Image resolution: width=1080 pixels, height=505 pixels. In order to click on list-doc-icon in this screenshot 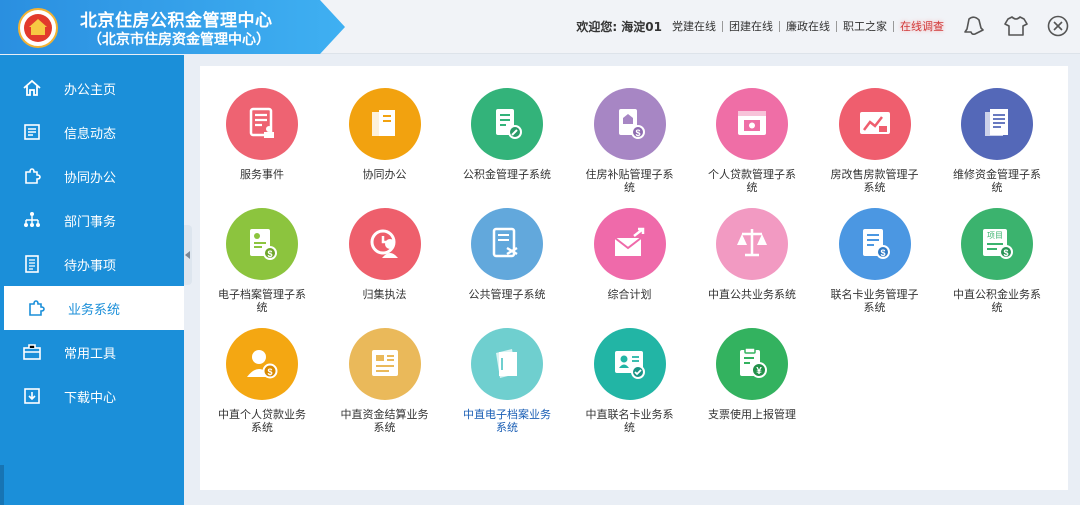, I will do `click(384, 363)`.